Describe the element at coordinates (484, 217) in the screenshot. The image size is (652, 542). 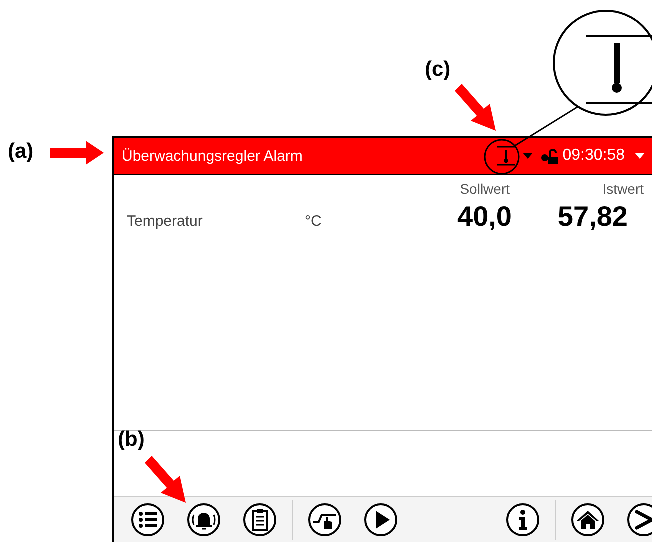
I see `setpoint-value: 40,0` at that location.